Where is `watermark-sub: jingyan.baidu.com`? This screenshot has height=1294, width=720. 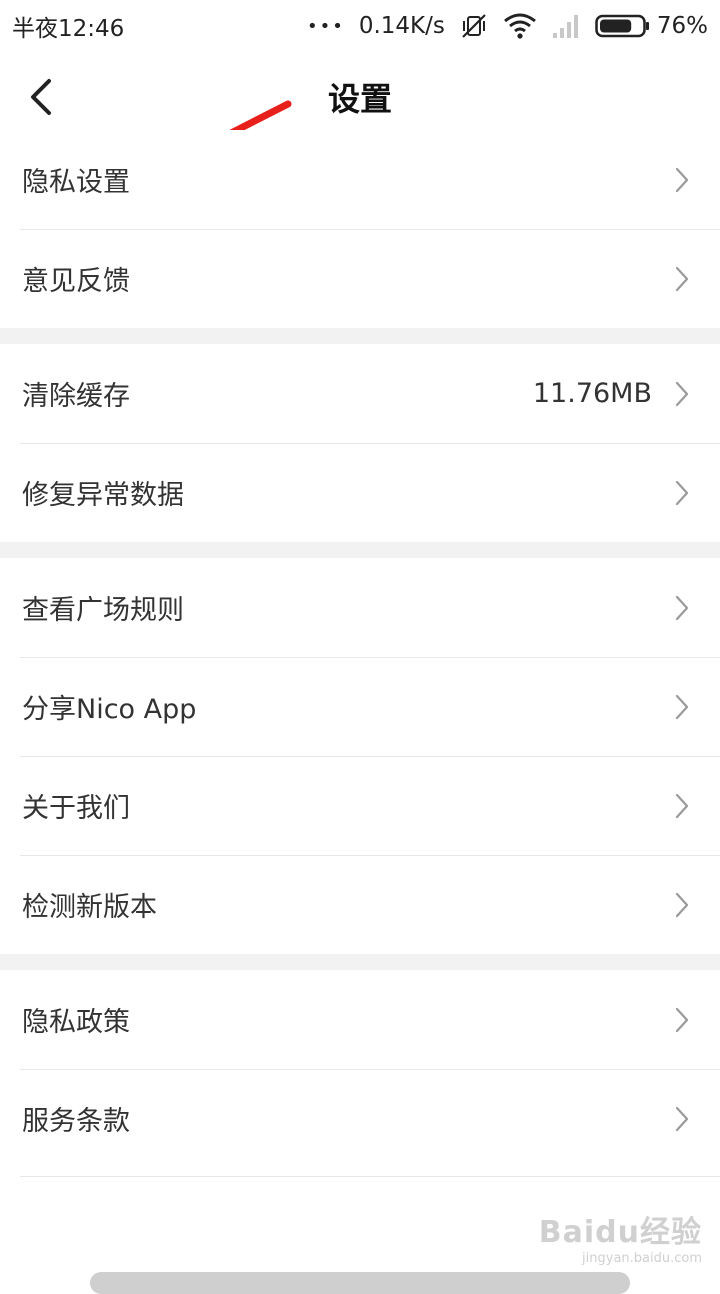
watermark-sub: jingyan.baidu.com is located at coordinates (642, 1258).